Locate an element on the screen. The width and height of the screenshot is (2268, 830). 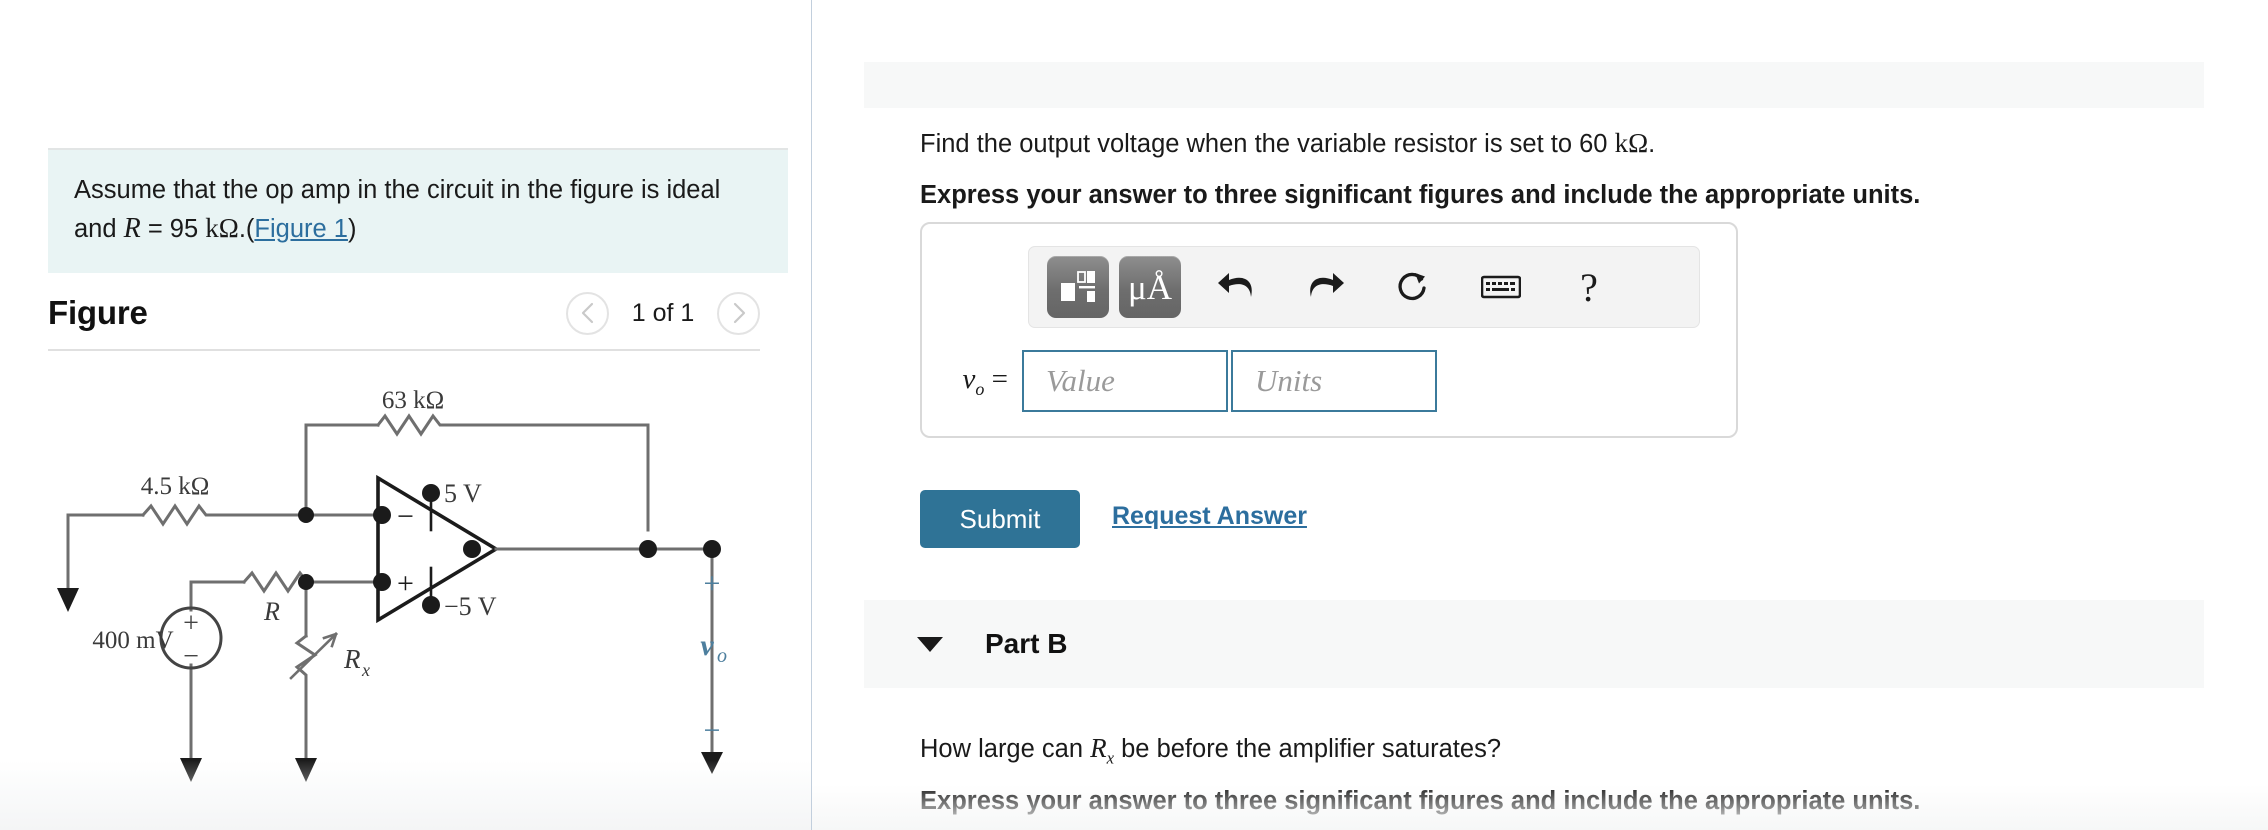
resistance-equals-value: = 95 is located at coordinates (173, 228).